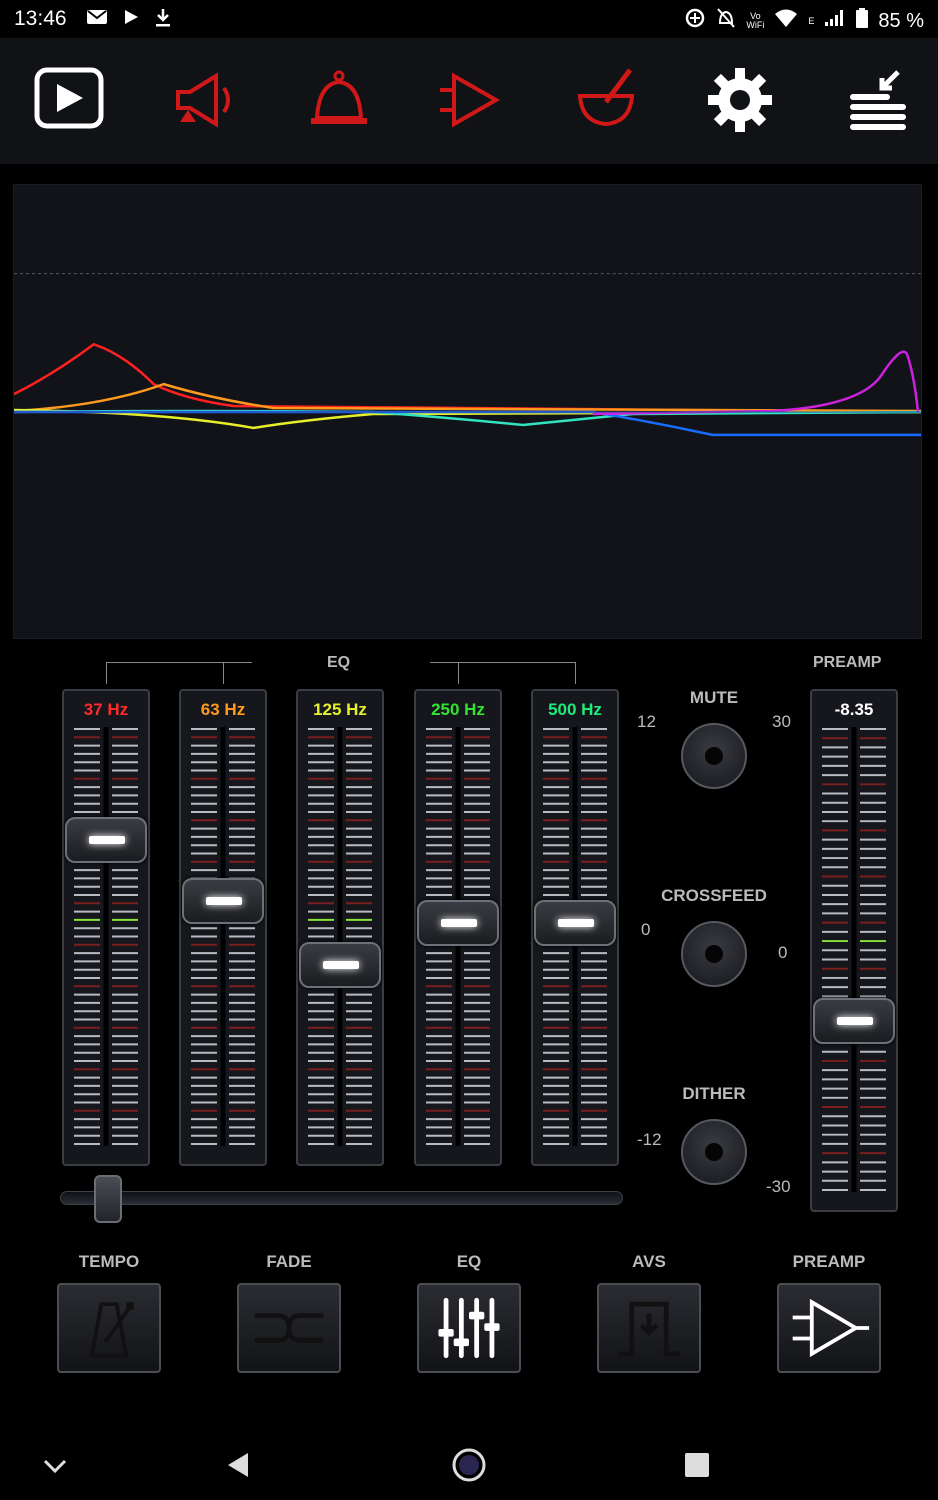 The height and width of the screenshot is (1500, 938). I want to click on eq-band-label: 63 Hz, so click(223, 709).